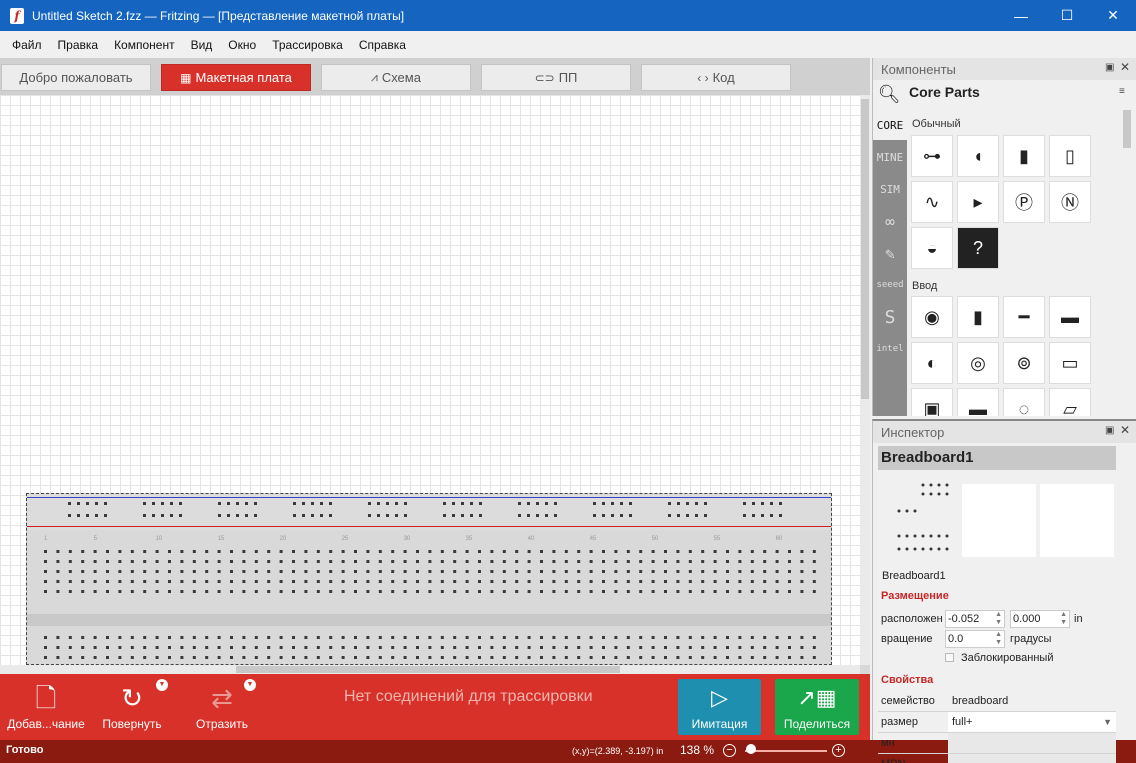 The image size is (1136, 763). Describe the element at coordinates (76, 77) in the screenshot. I see `tab-welcome: Добро пожаловать` at that location.